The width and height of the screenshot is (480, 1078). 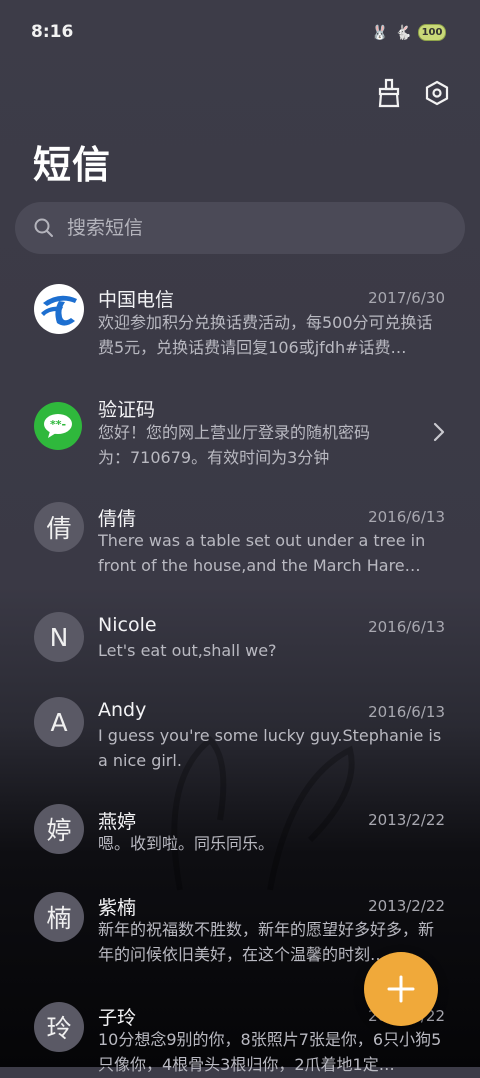 I want to click on message-preview: 嗯。收到啦。同乐同乐。, so click(x=186, y=843).